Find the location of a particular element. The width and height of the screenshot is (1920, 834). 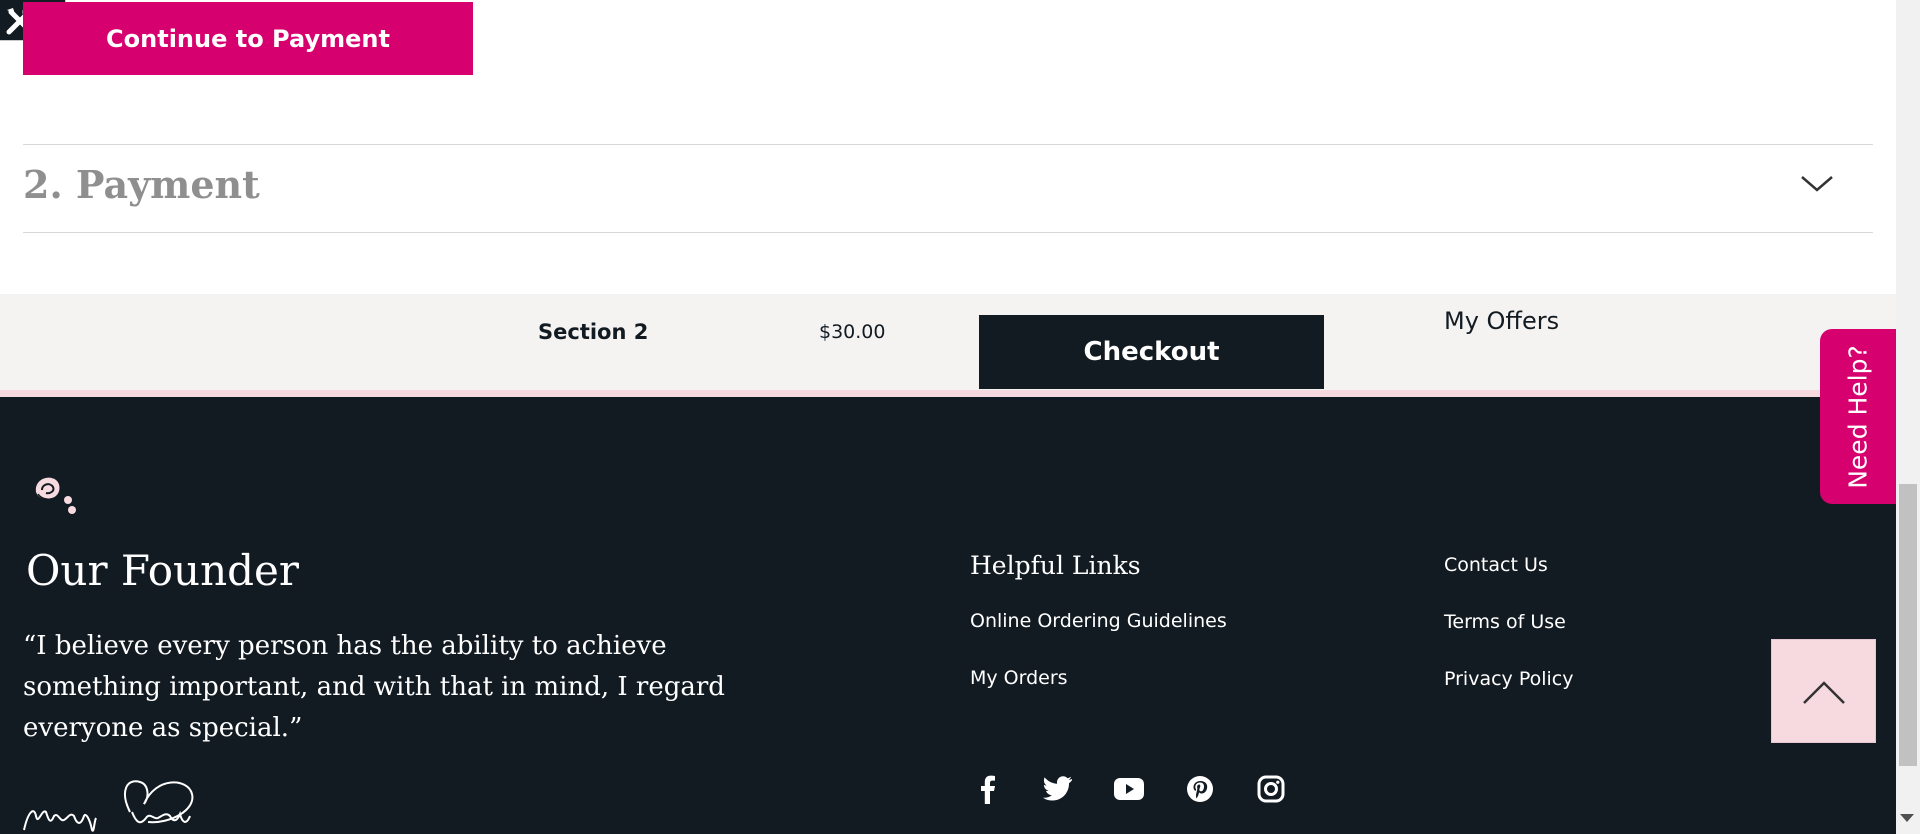

scrollbar-thumb is located at coordinates (1908, 625).